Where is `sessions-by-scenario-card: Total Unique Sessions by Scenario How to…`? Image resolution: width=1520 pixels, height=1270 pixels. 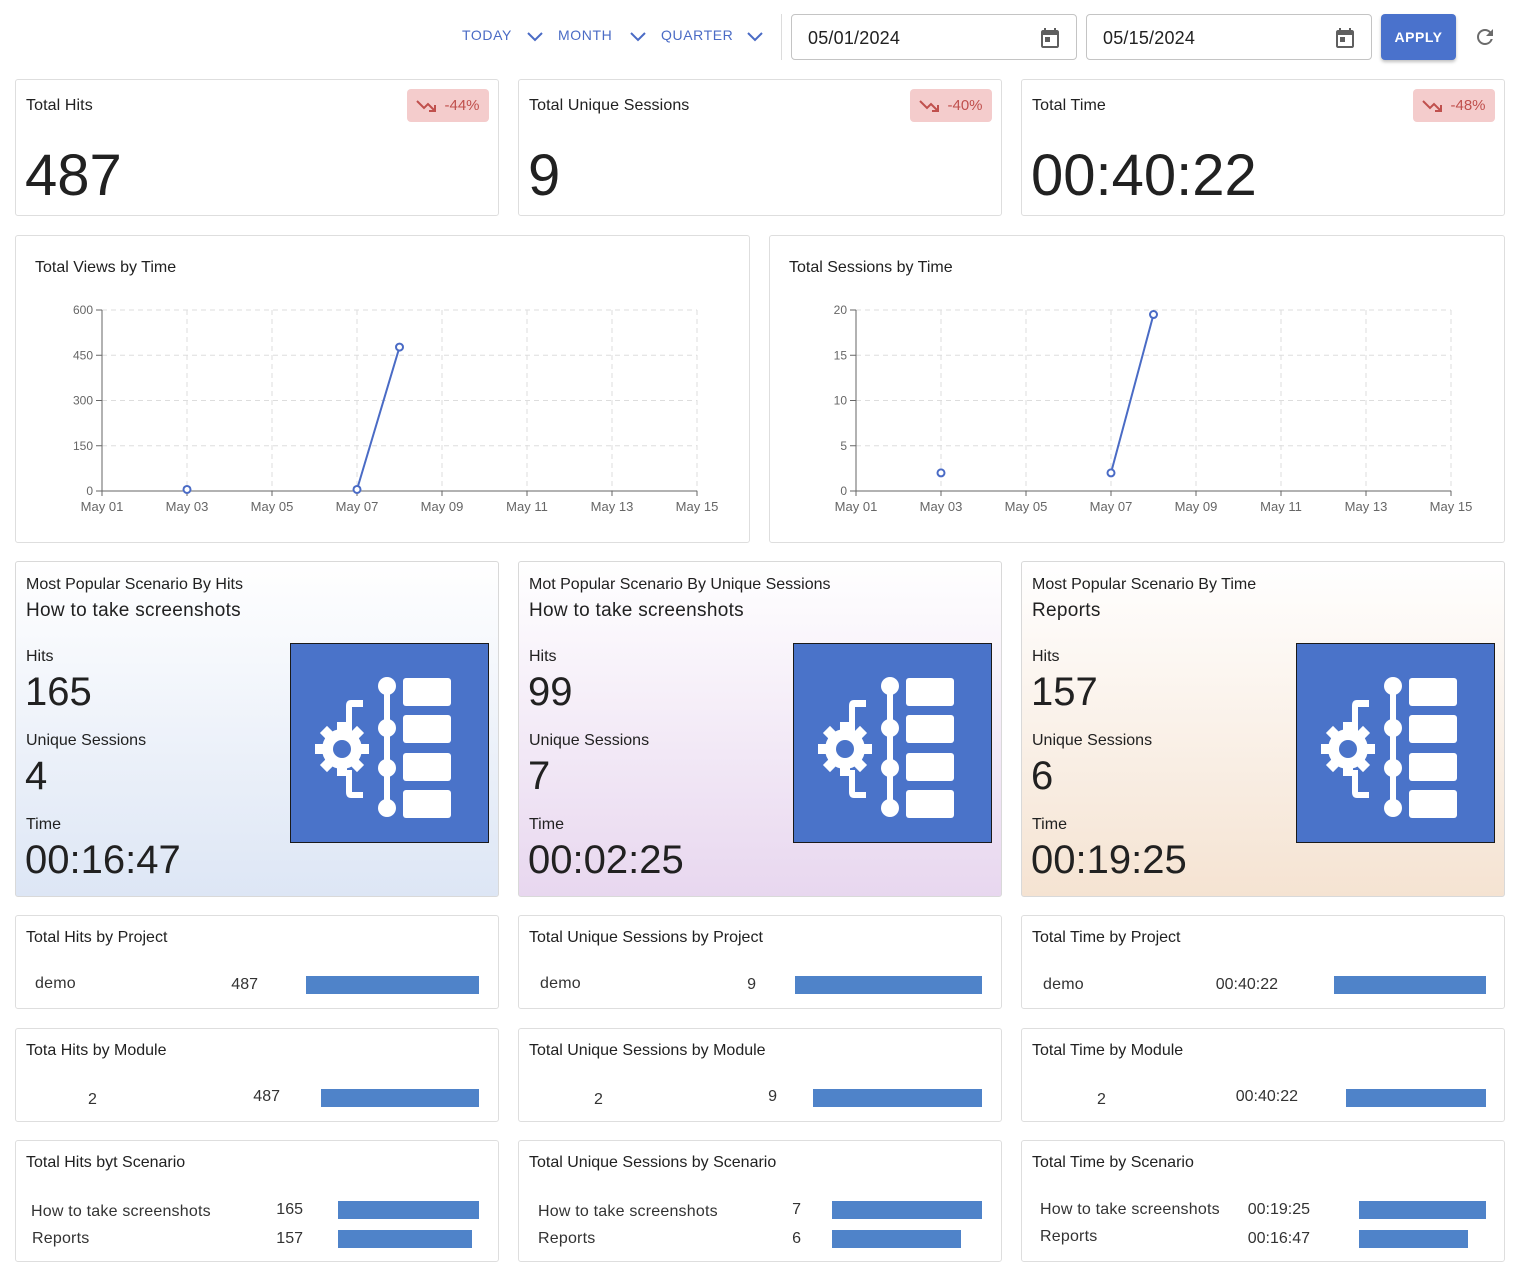
sessions-by-scenario-card: Total Unique Sessions by Scenario How to… is located at coordinates (760, 1201).